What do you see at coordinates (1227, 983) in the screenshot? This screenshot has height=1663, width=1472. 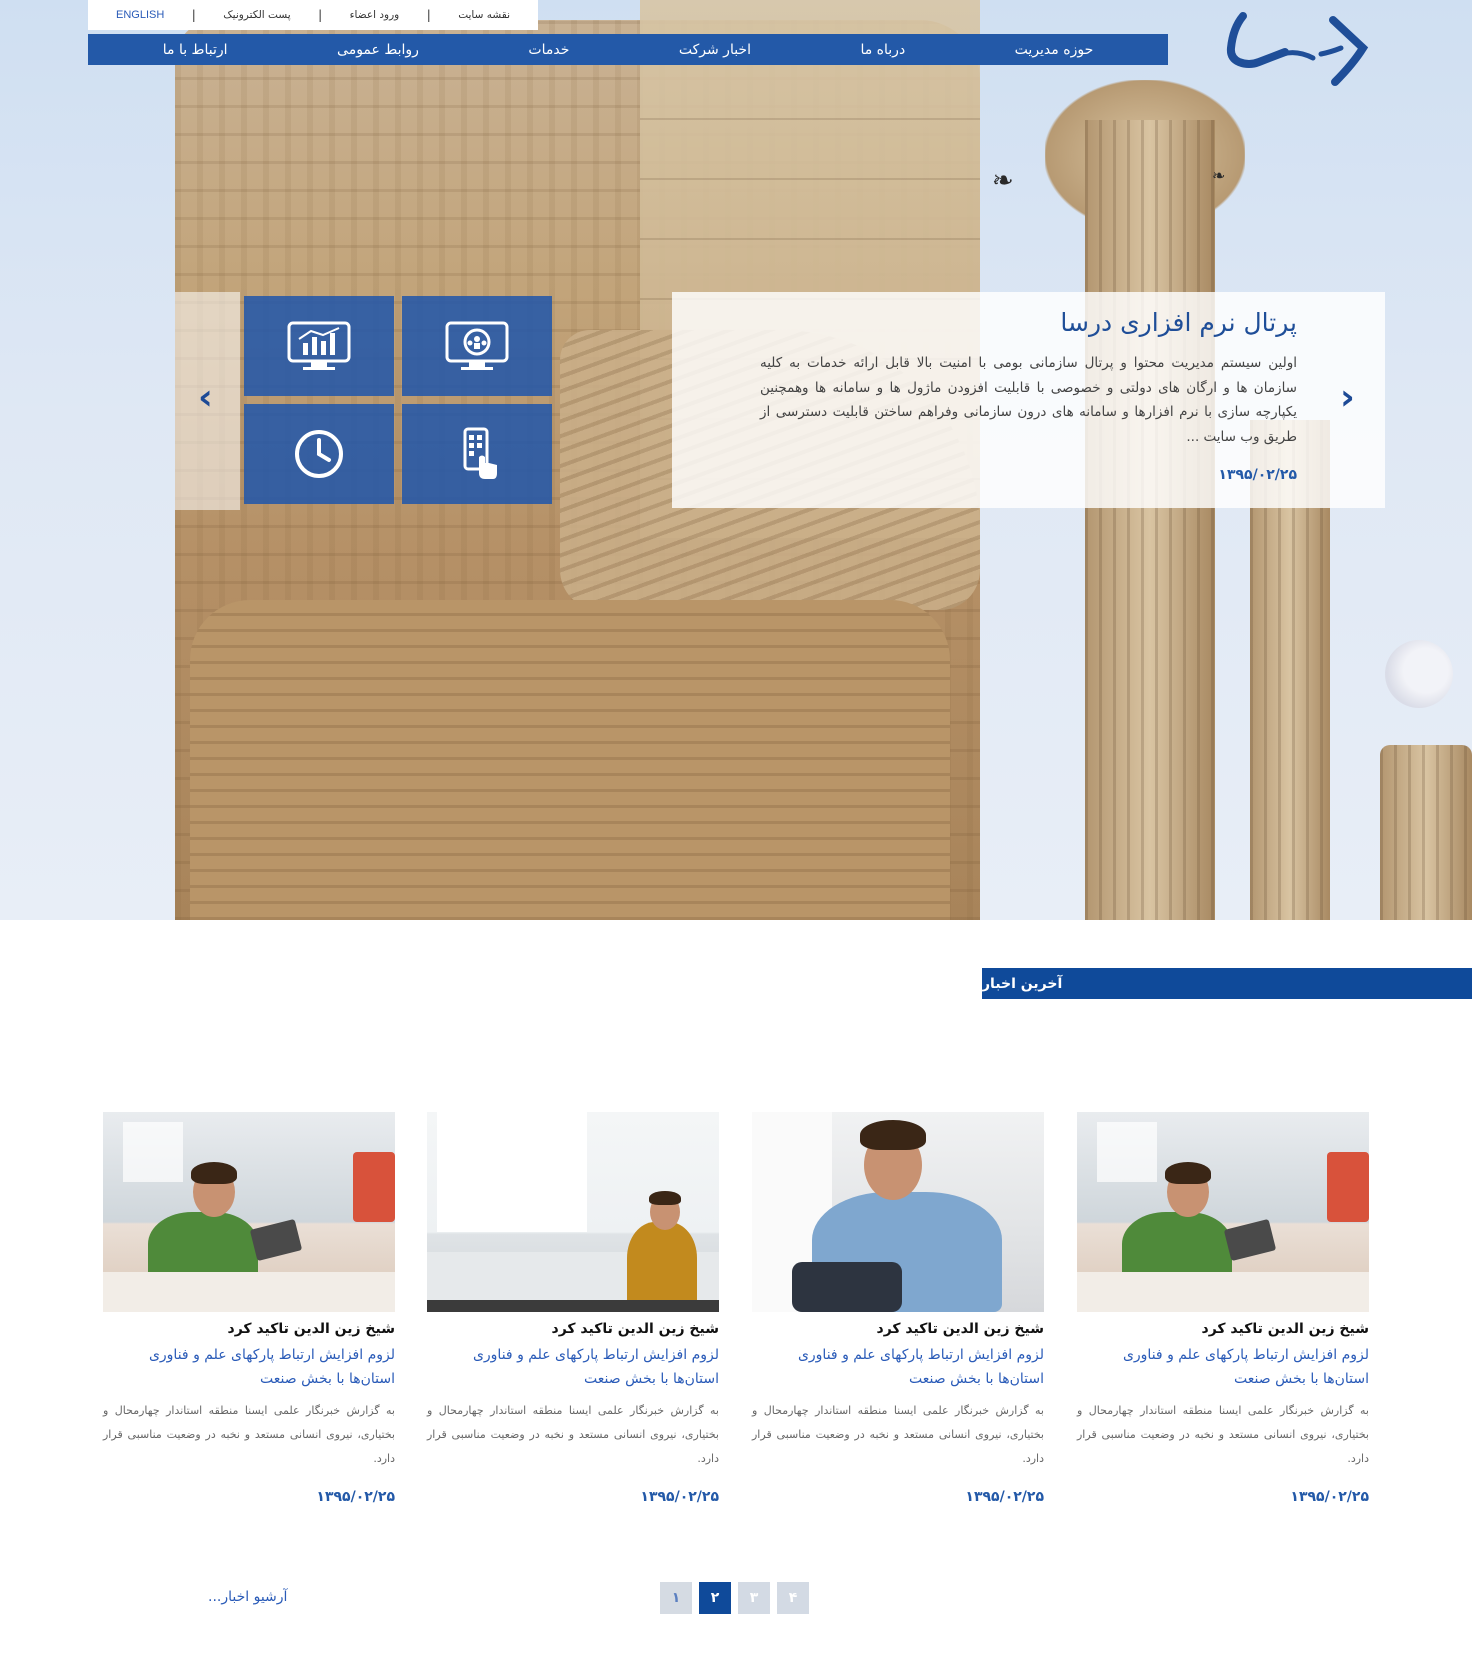 I see `latest-news-header: آخرین اخبار` at bounding box center [1227, 983].